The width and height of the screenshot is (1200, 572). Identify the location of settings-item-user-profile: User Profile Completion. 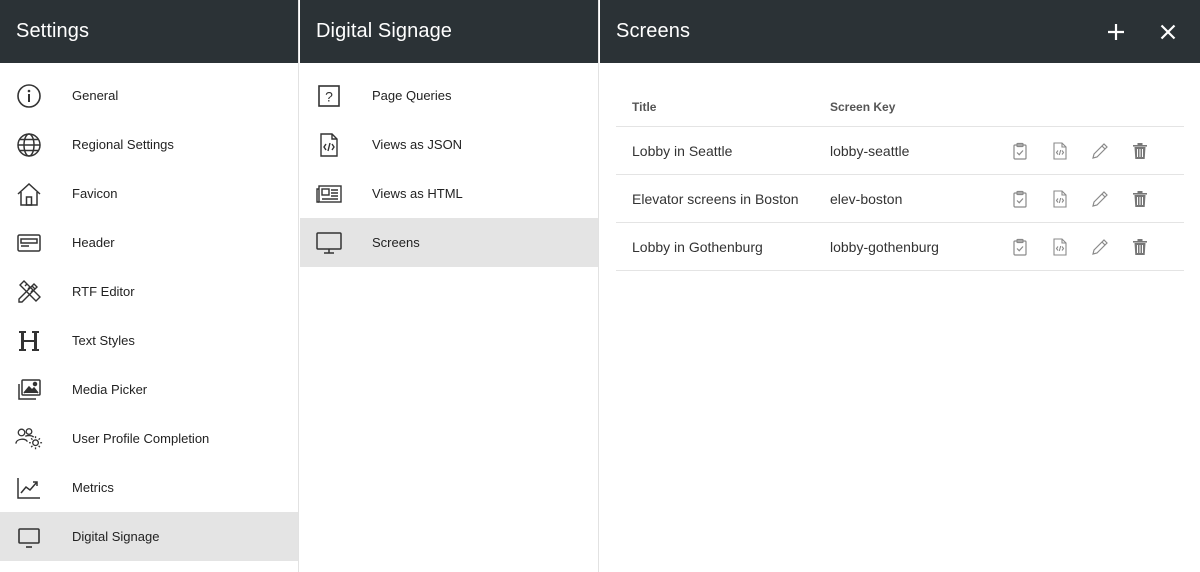
(149, 438).